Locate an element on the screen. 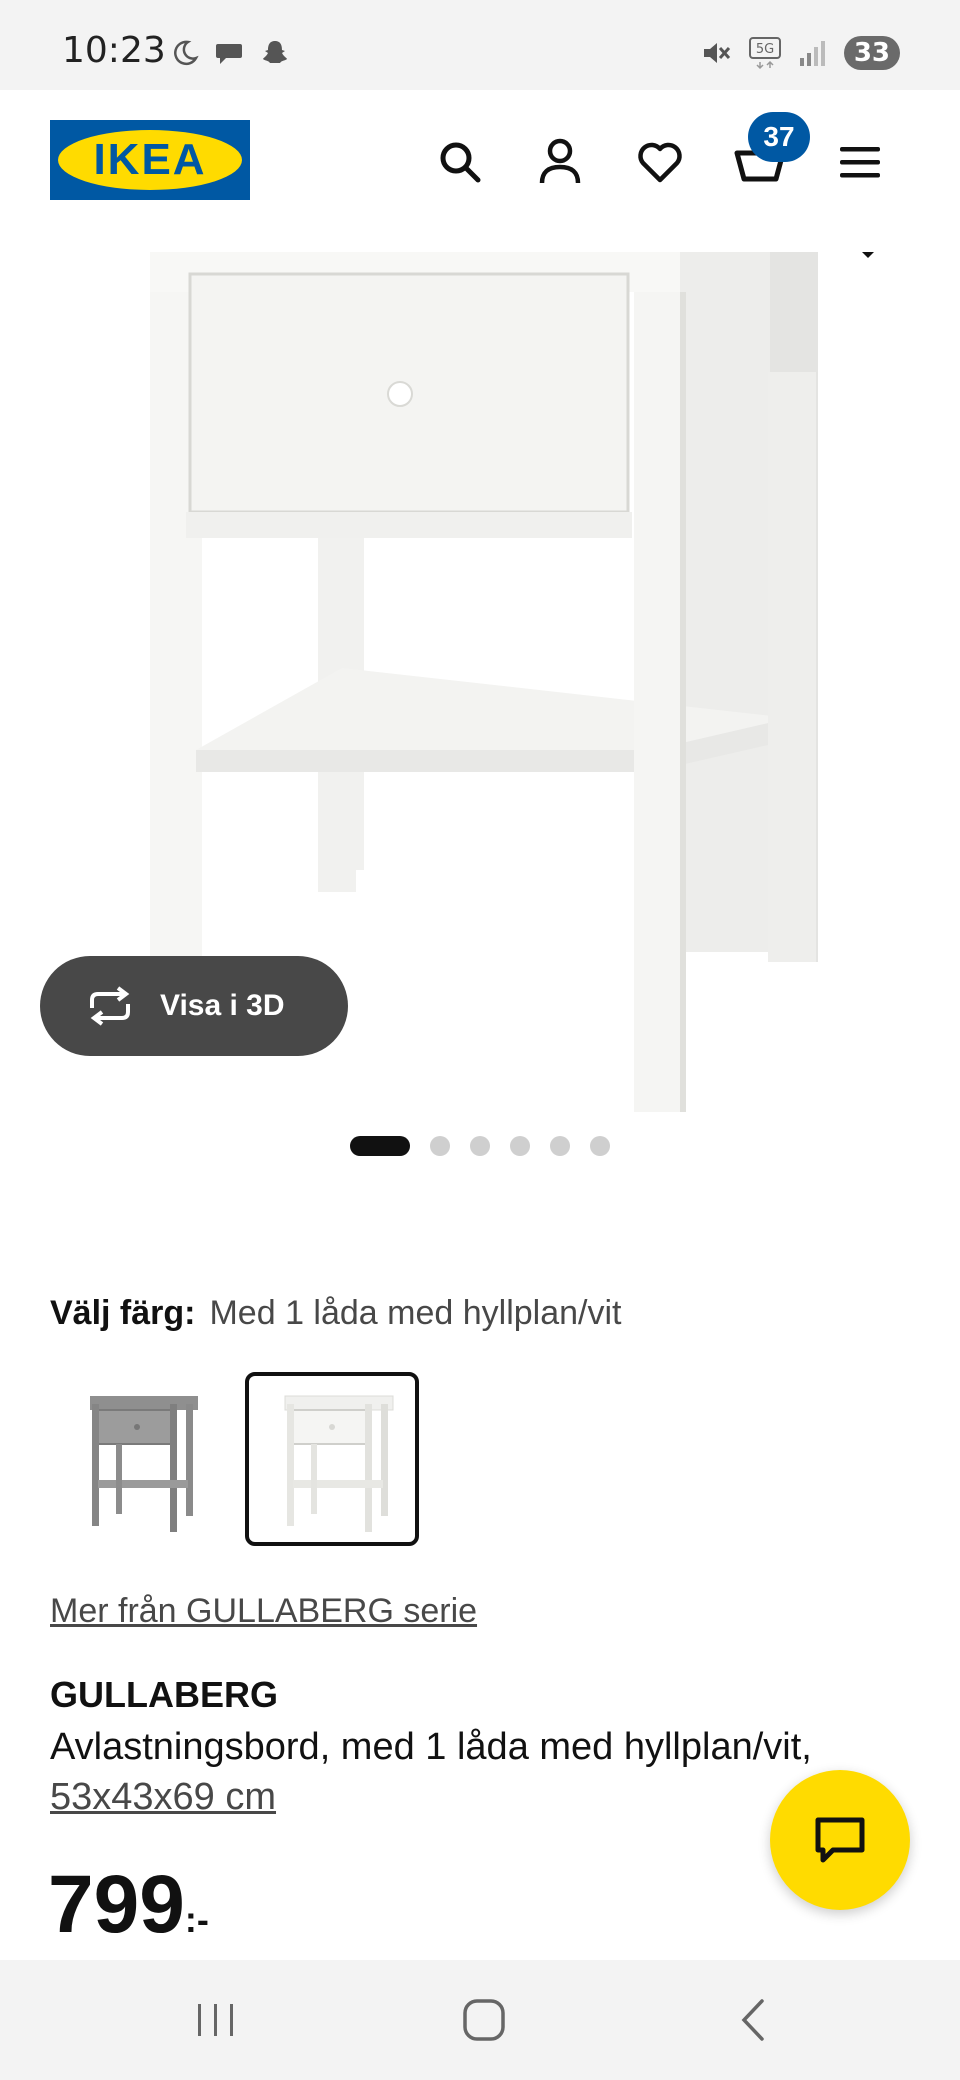 The height and width of the screenshot is (2080, 960). view-in-3d-button: Visa i 3D is located at coordinates (194, 1006).